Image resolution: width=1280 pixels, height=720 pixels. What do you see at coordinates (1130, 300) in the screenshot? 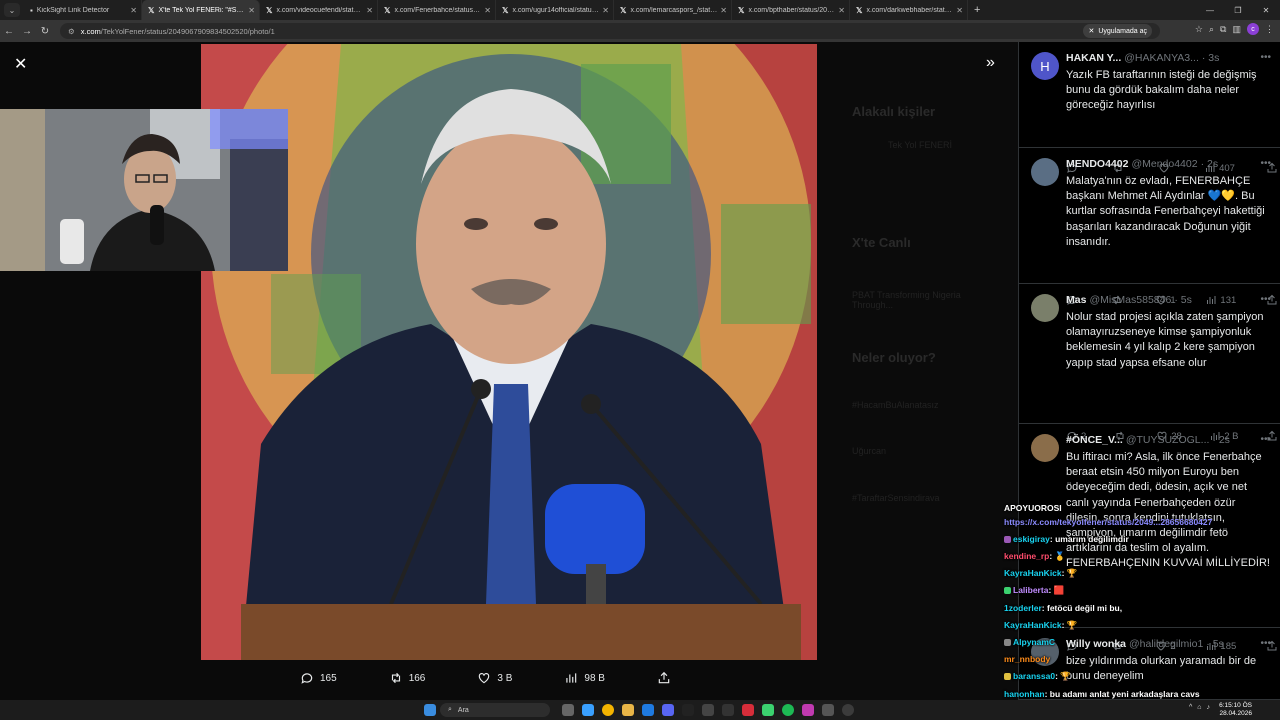
I see `author-handle: @MisMas585846` at bounding box center [1130, 300].